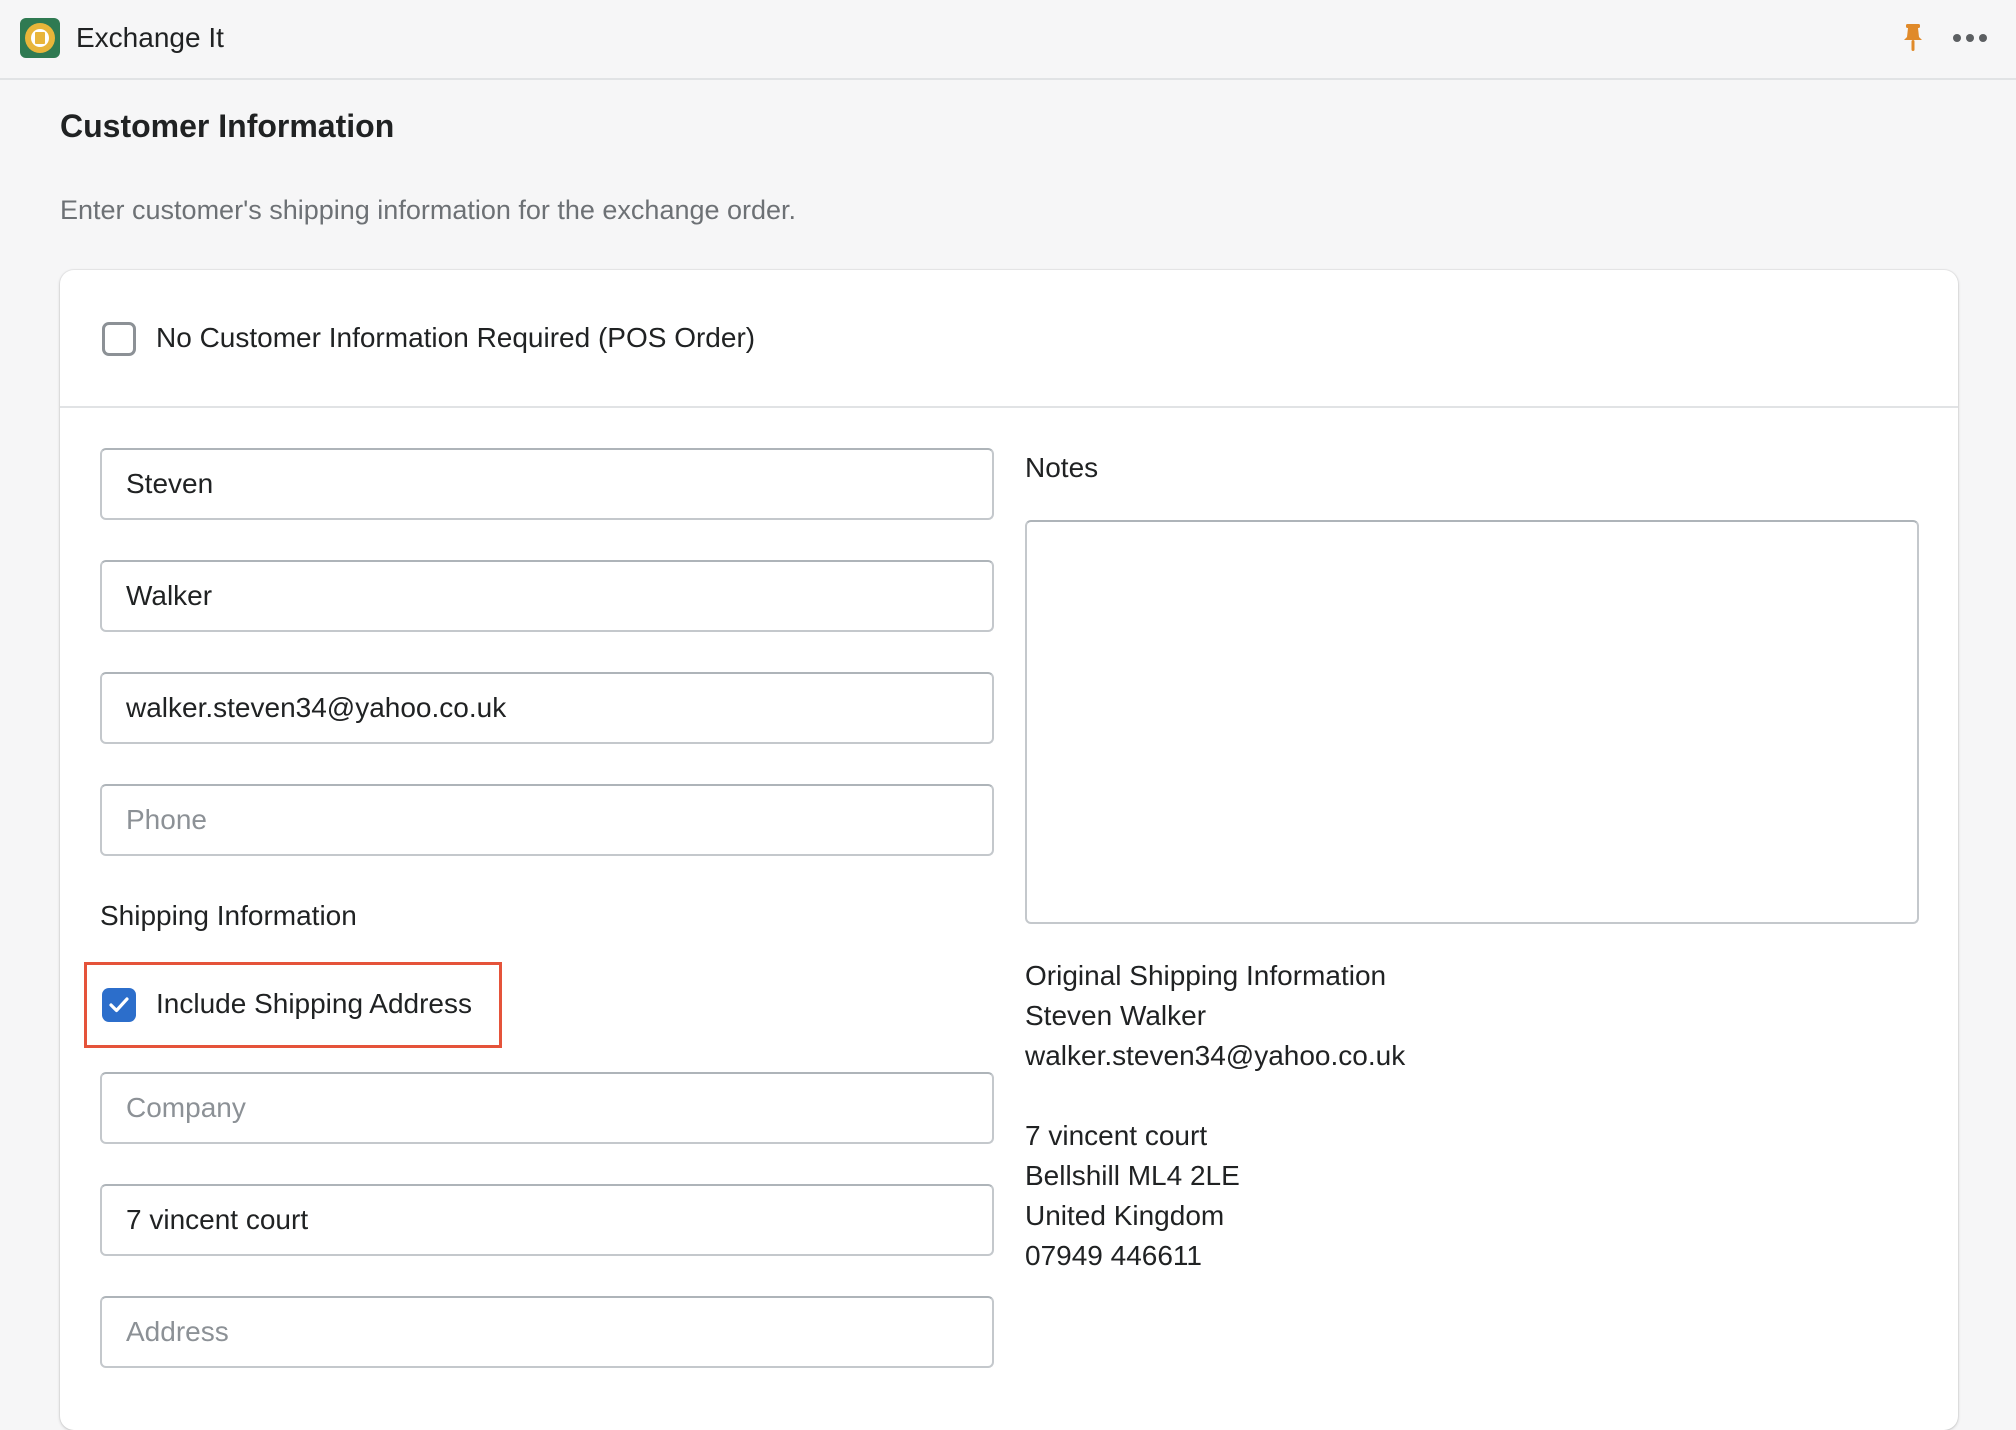 The height and width of the screenshot is (1430, 2016). I want to click on card-divider, so click(1009, 407).